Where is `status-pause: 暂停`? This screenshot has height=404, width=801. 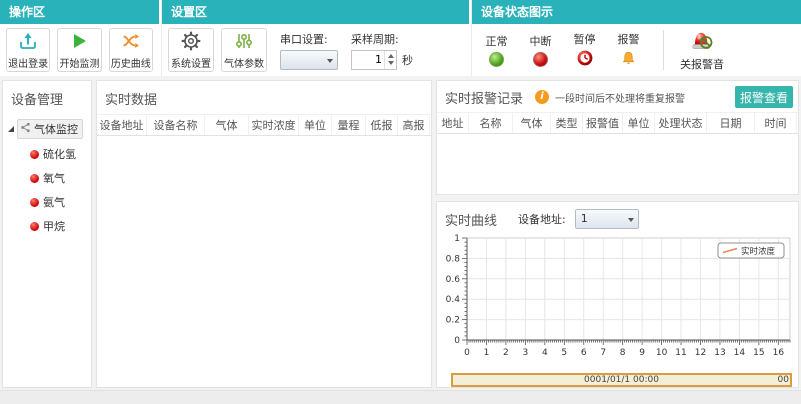
status-pause: 暂停 is located at coordinates (584, 50).